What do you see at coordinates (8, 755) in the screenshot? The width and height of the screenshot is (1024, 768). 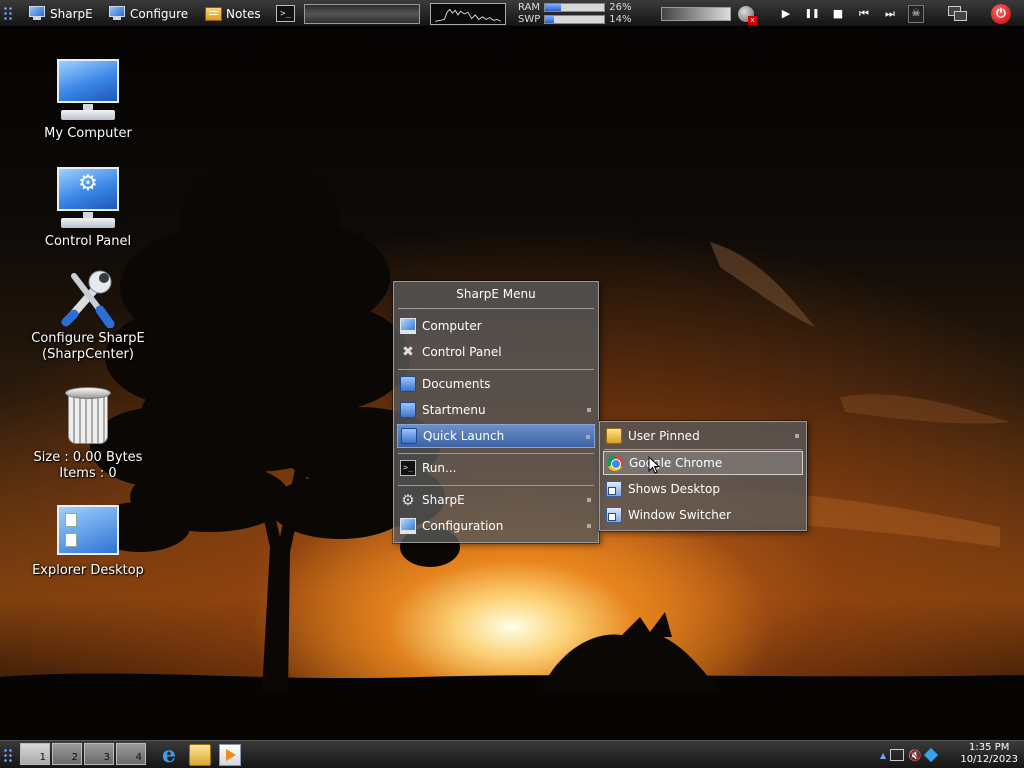 I see `taskbar-grip-icon` at bounding box center [8, 755].